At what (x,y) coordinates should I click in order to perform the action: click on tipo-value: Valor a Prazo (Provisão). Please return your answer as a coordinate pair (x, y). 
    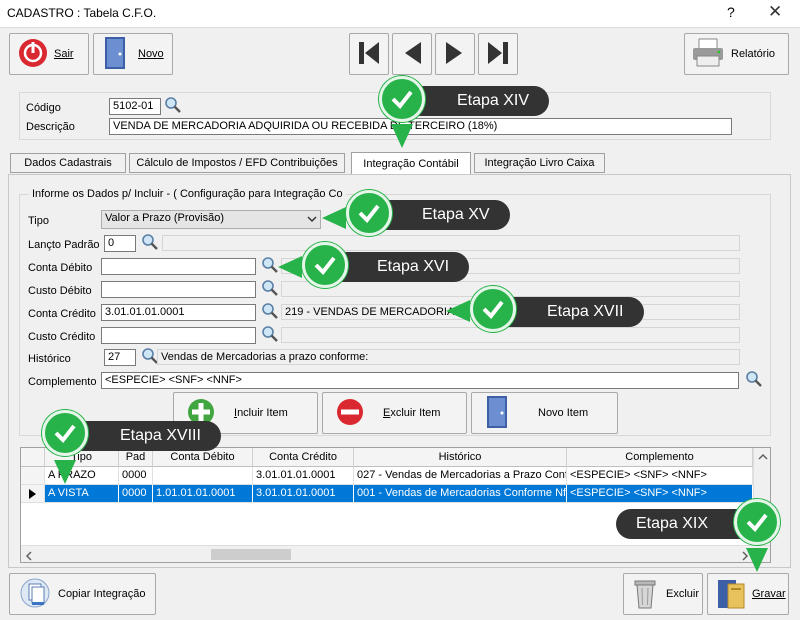
    Looking at the image, I should click on (165, 218).